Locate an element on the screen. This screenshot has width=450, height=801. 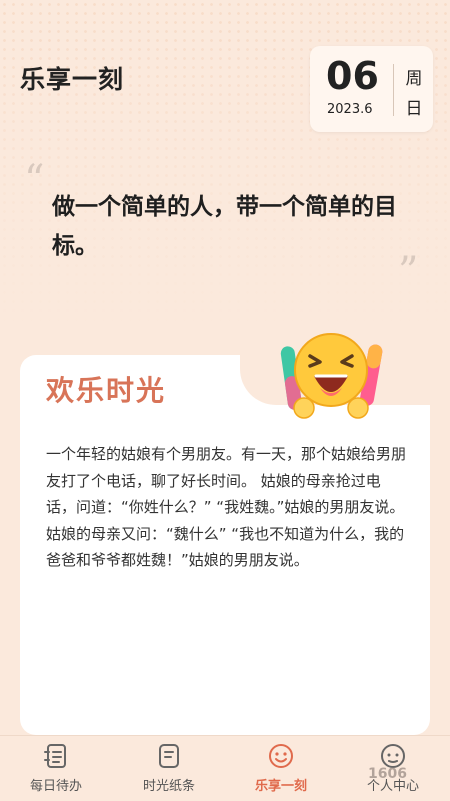
nav-item-daily-todo: 每日待办 is located at coordinates (56, 768).